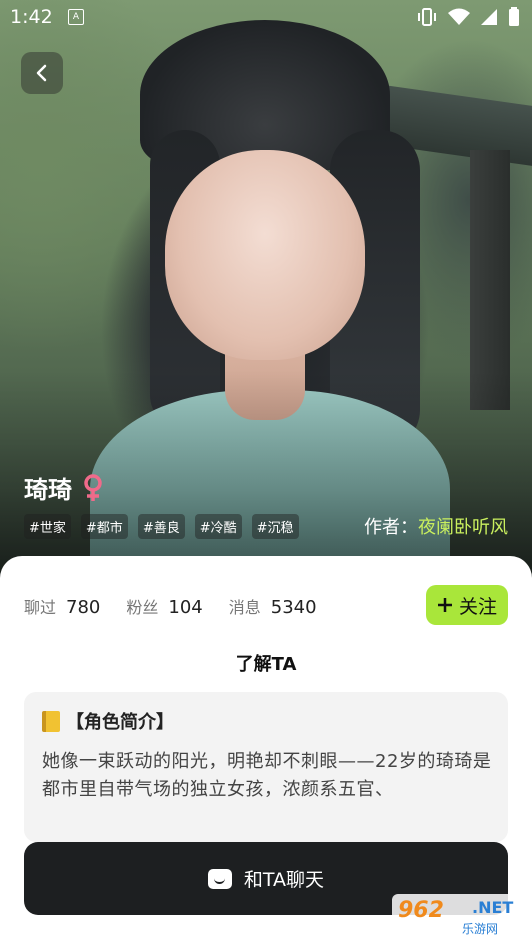 Image resolution: width=532 pixels, height=945 pixels. Describe the element at coordinates (104, 526) in the screenshot. I see `tag: #都市` at that location.